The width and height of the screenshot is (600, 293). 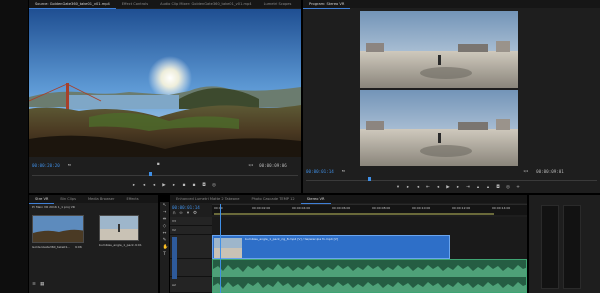 I want to click on tab-project: Stre VR, so click(x=42, y=199).